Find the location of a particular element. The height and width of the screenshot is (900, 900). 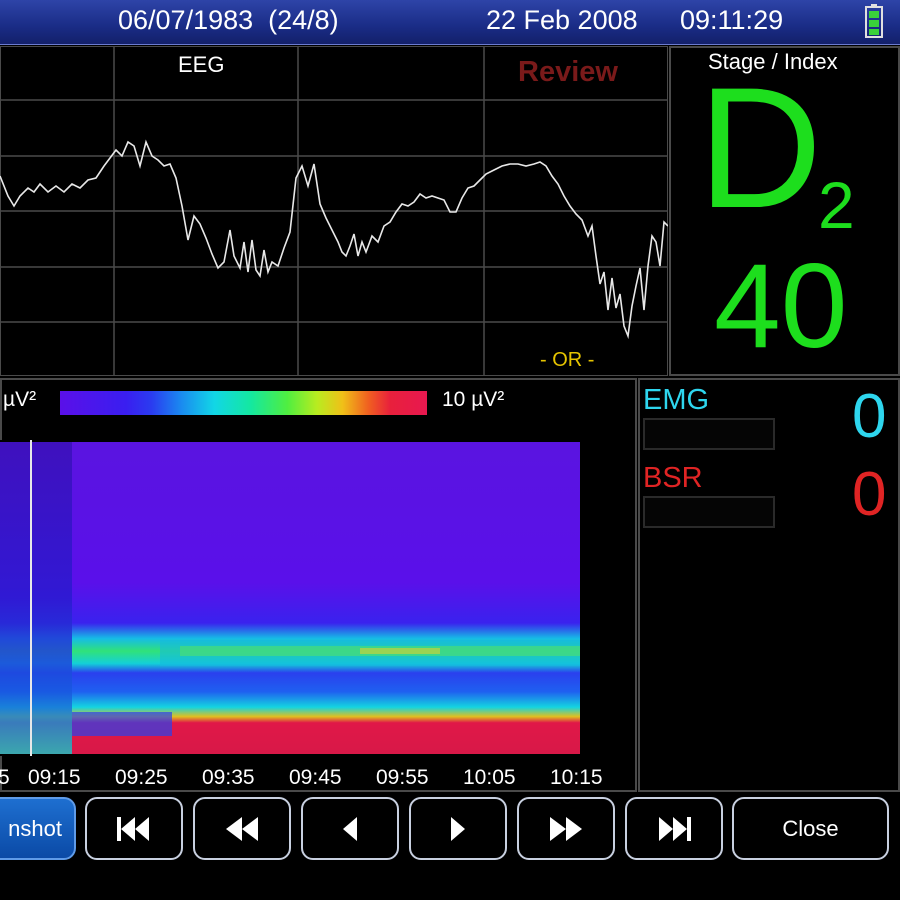

status-bar: 06/07/1983 (24/8) 22 Feb 2008 09:11:29 is located at coordinates (450, 22).